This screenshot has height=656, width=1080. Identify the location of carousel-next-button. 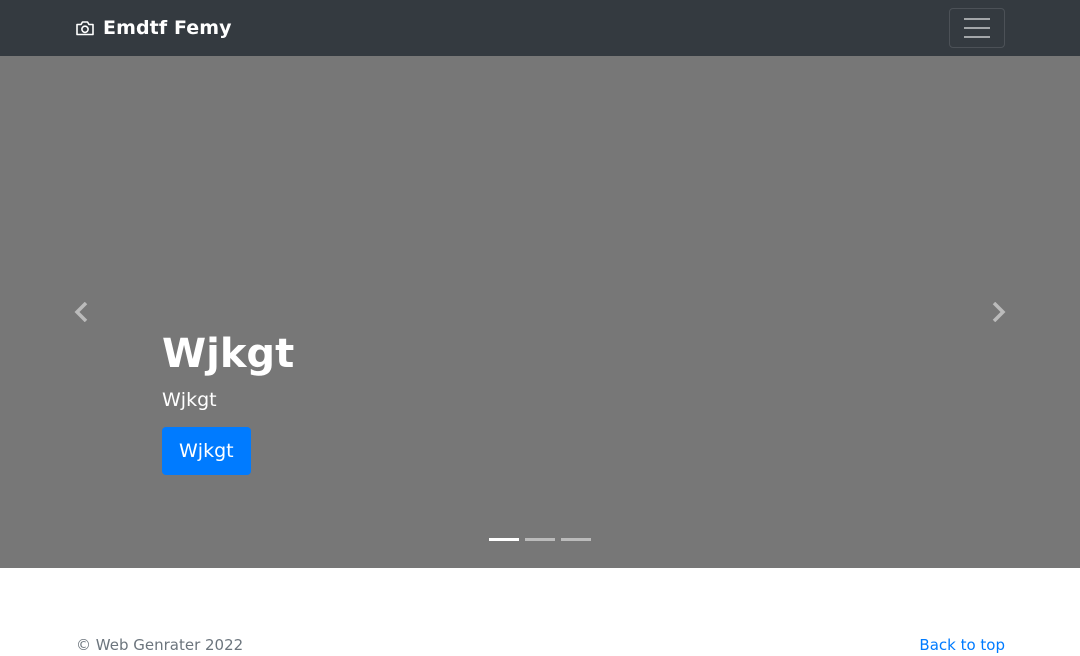
(998, 312).